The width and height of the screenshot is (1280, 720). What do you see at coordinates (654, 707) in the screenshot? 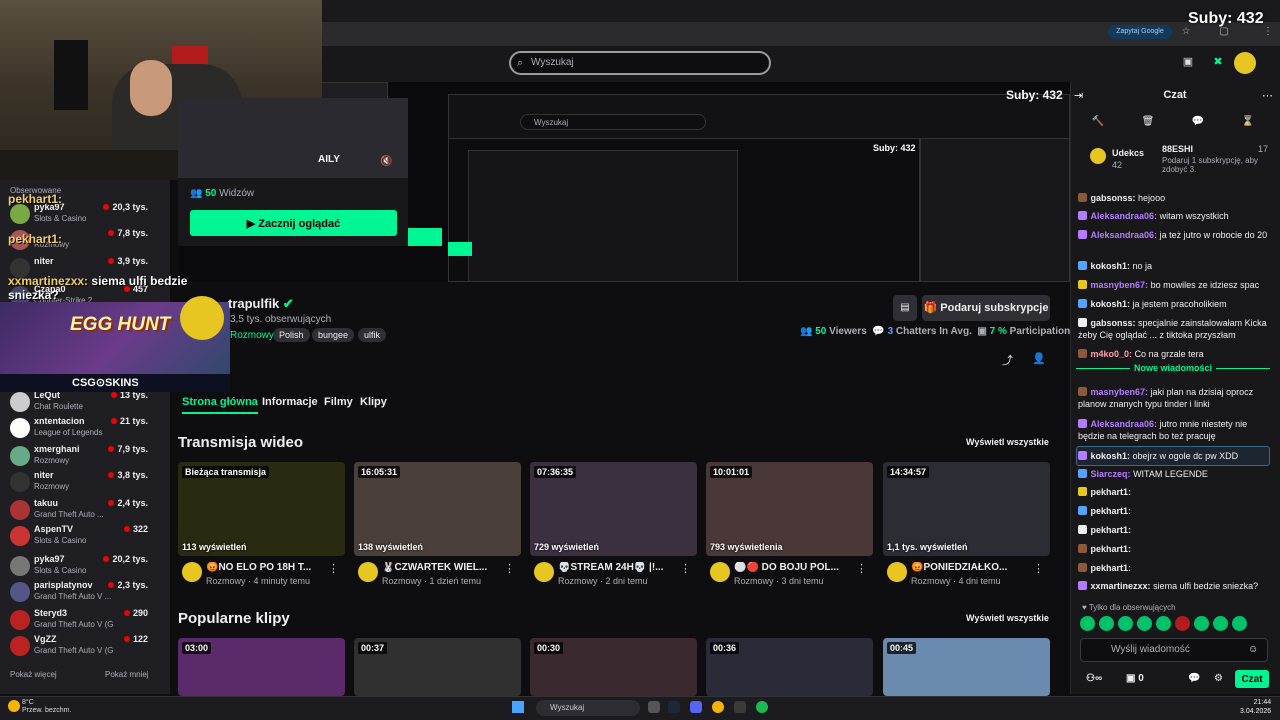
I see `task-view-icon` at bounding box center [654, 707].